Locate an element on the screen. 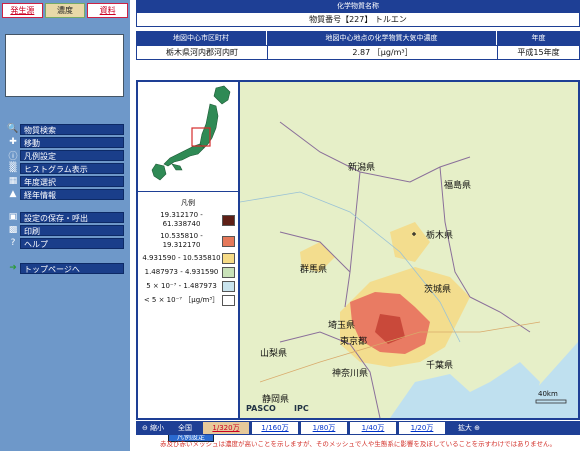 This screenshot has width=580, height=451. label-gunma: 群馬県 is located at coordinates (314, 270).